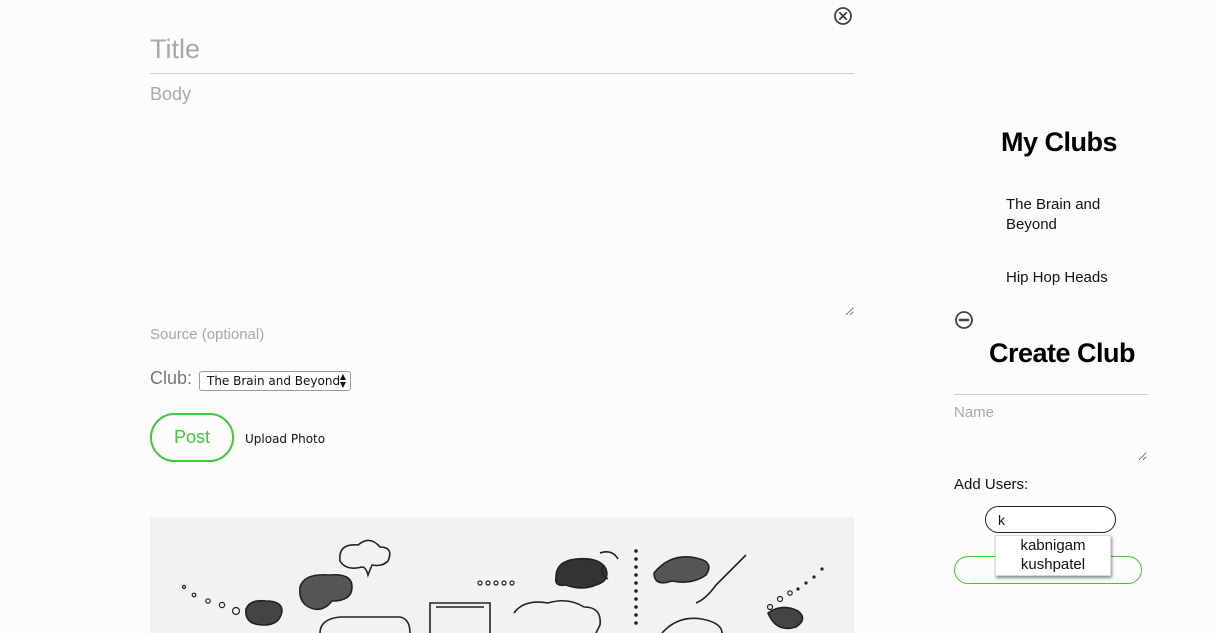 The image size is (1216, 633). Describe the element at coordinates (991, 484) in the screenshot. I see `add-users-label: Add Users:` at that location.